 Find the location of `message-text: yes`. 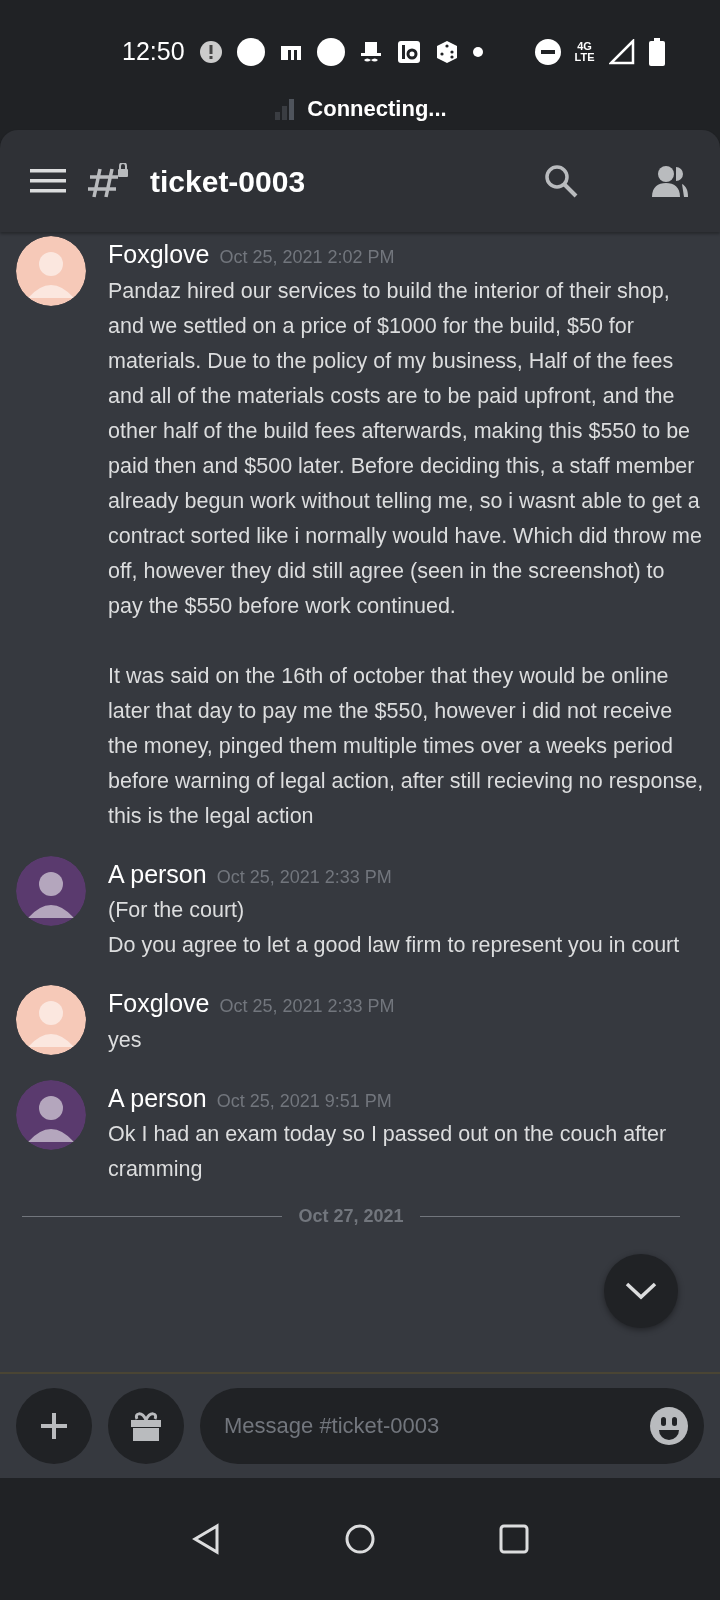

message-text: yes is located at coordinates (125, 1040).